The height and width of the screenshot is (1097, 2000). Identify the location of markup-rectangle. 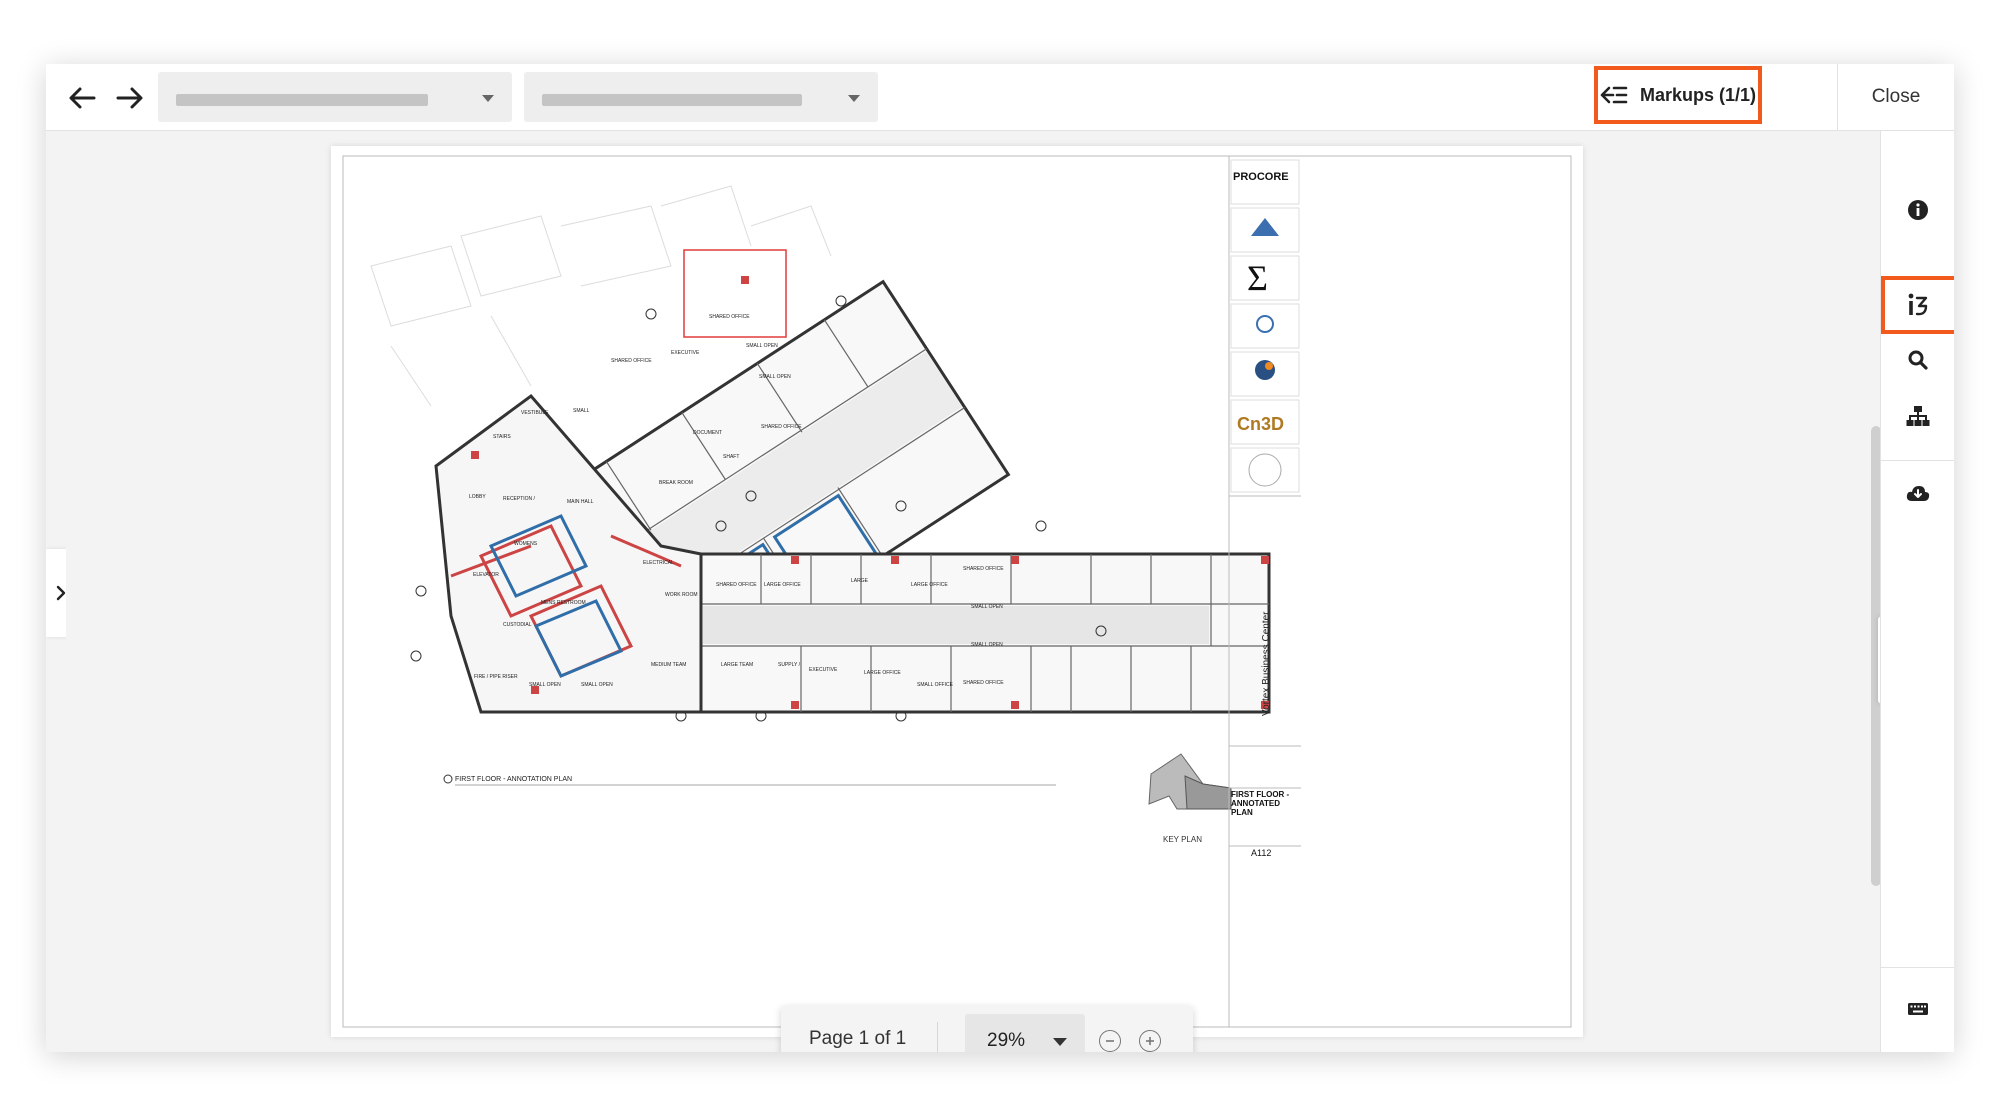
(735, 293).